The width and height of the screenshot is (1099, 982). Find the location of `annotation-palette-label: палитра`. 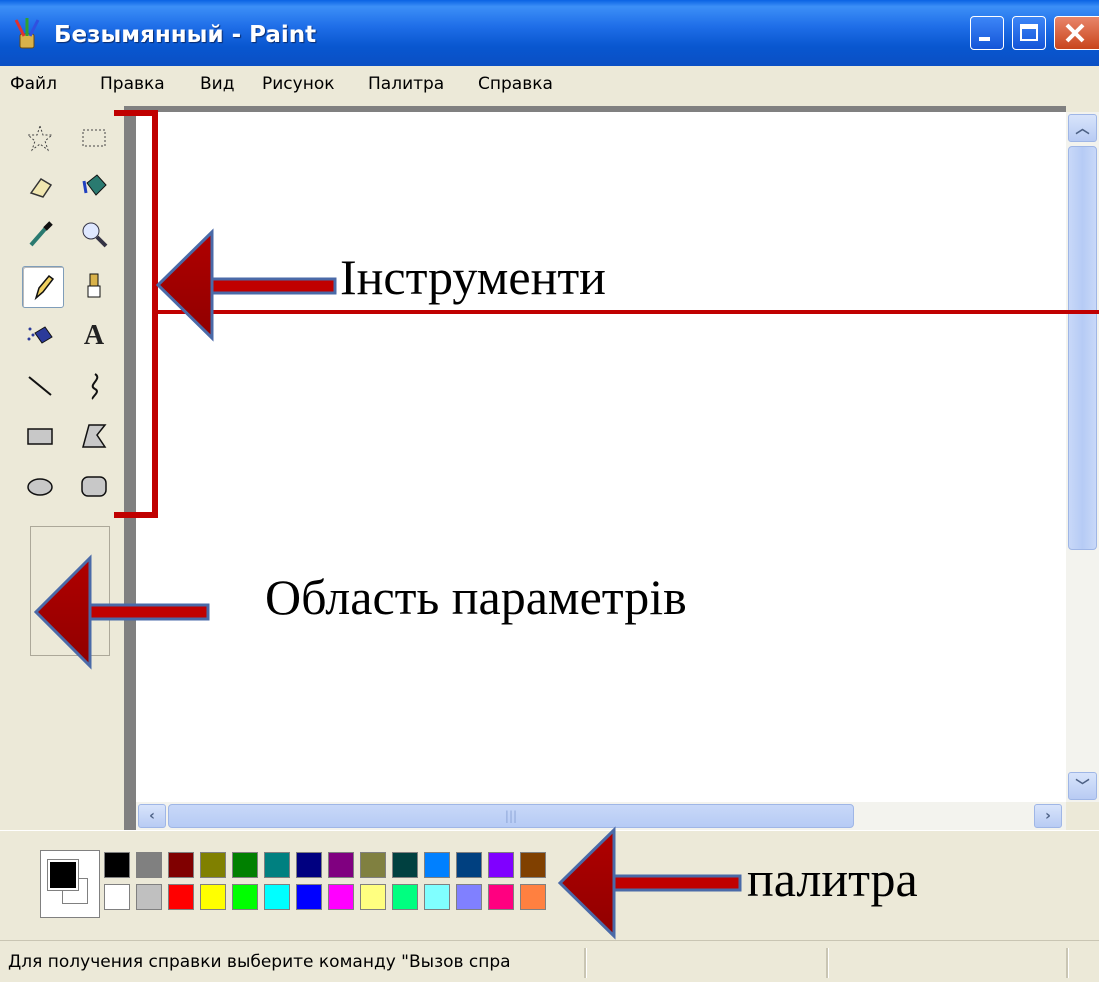

annotation-palette-label: палитра is located at coordinates (832, 879).